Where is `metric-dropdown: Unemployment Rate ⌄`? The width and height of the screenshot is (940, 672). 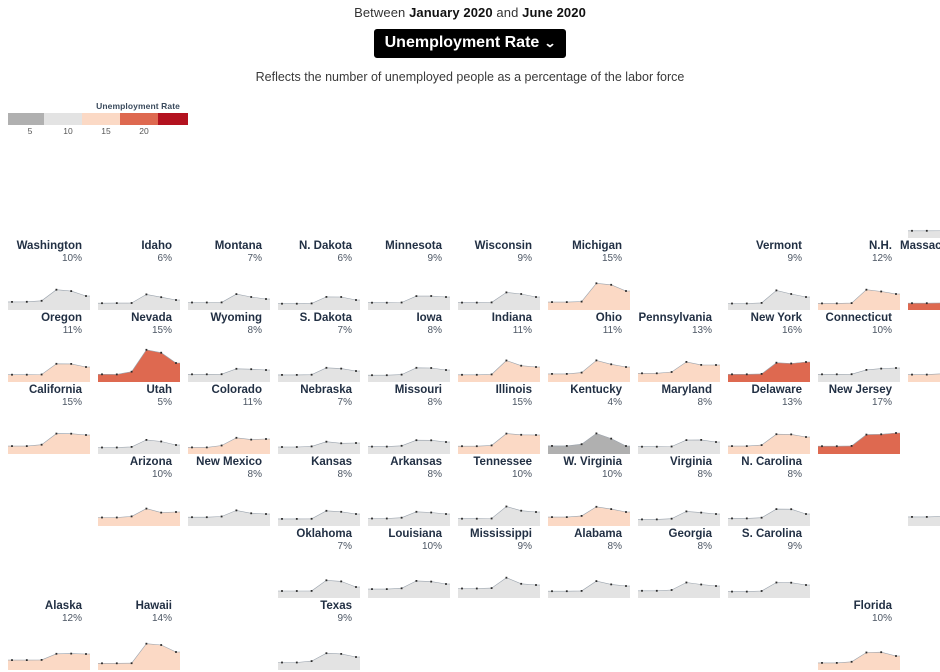
metric-dropdown: Unemployment Rate ⌄ is located at coordinates (470, 43).